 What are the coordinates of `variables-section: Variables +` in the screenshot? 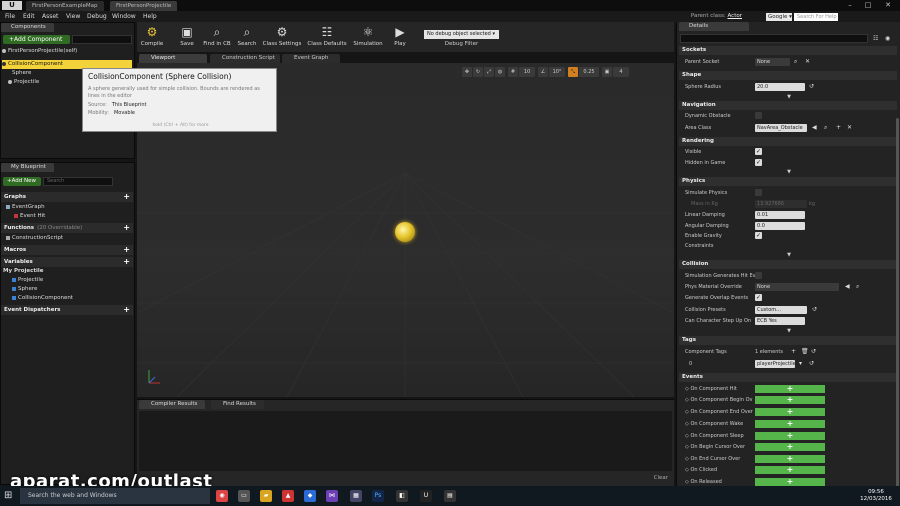 It's located at (67, 262).